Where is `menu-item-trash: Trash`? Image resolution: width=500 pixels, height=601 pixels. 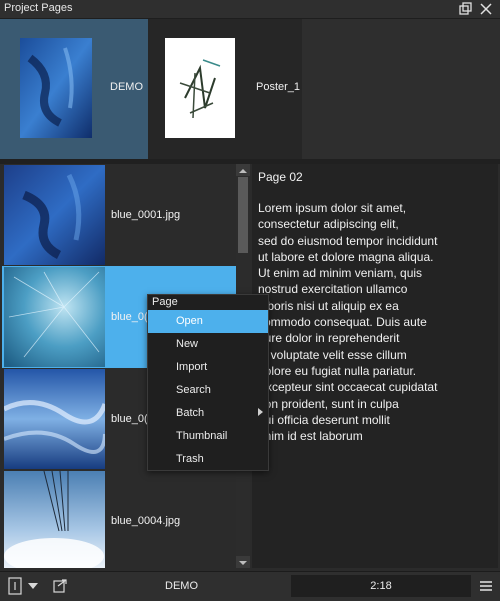
menu-item-trash: Trash is located at coordinates (208, 459).